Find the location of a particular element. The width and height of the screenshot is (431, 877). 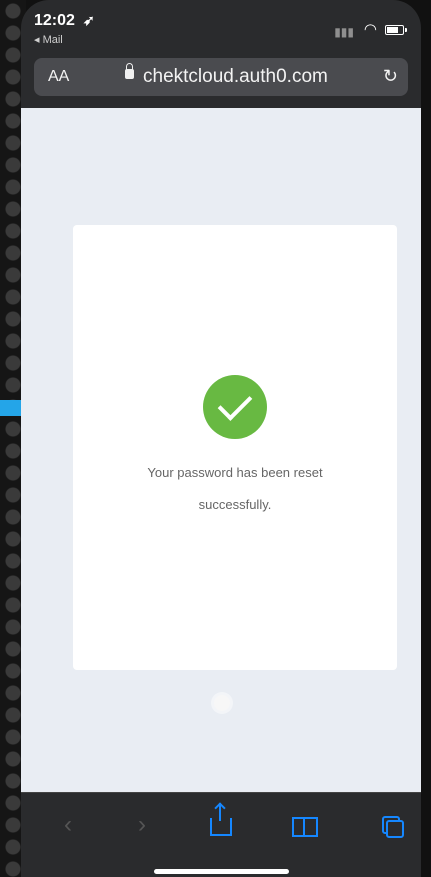

success-message-line-2: successfully. is located at coordinates (235, 504).